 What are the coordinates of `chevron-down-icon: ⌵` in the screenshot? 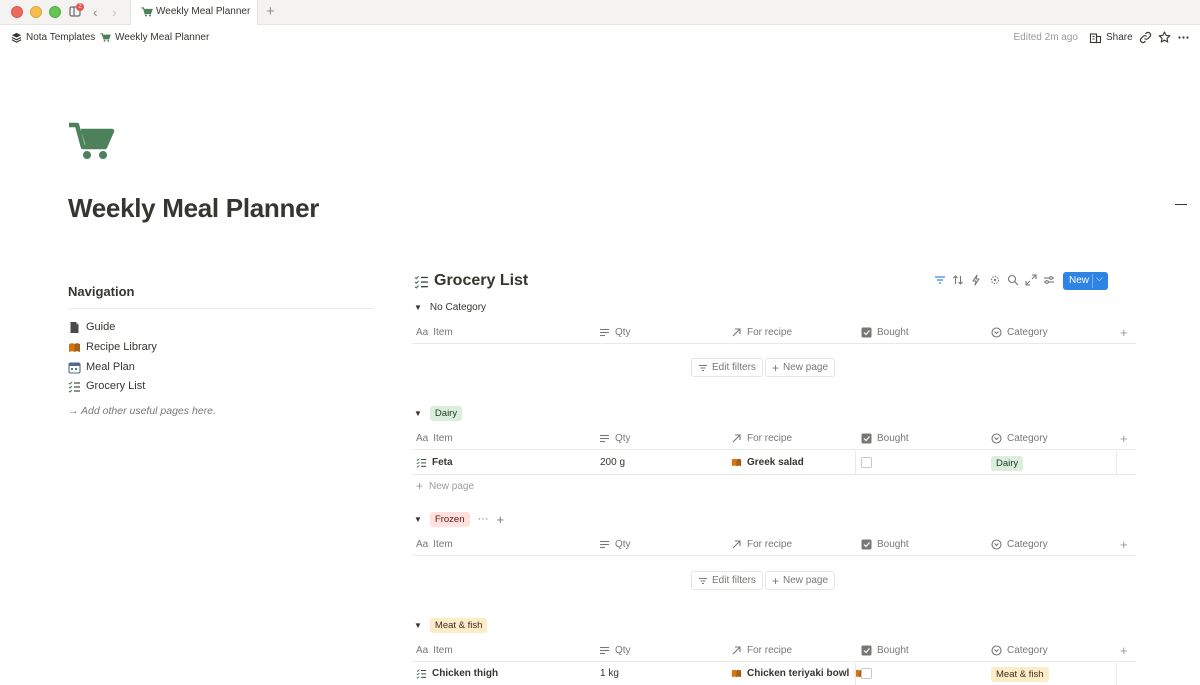 It's located at (1099, 278).